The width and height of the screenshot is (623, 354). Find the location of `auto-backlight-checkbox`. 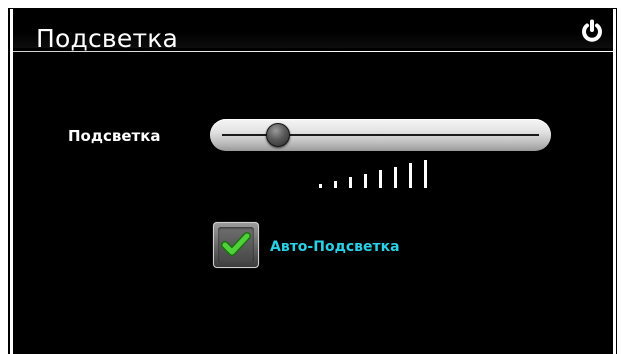

auto-backlight-checkbox is located at coordinates (236, 245).